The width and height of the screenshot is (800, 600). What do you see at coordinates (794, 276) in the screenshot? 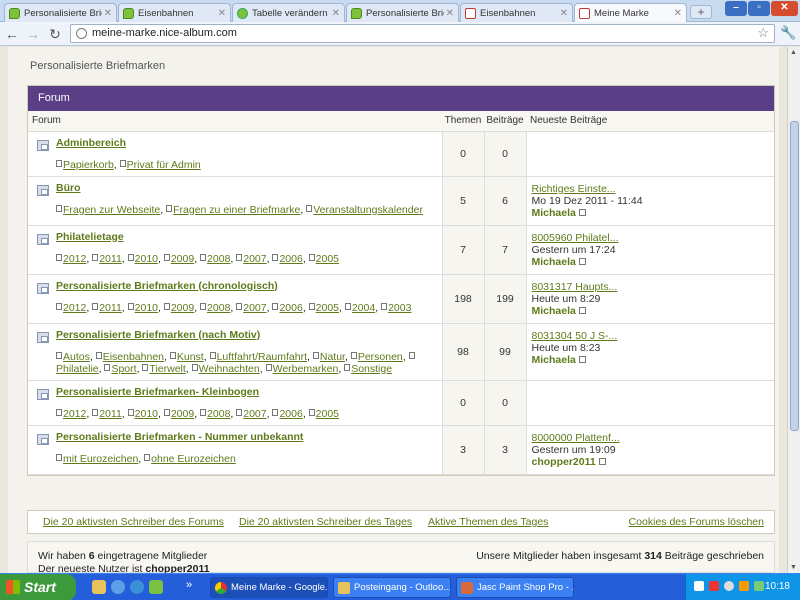
I see `scrollbar-thumb` at bounding box center [794, 276].